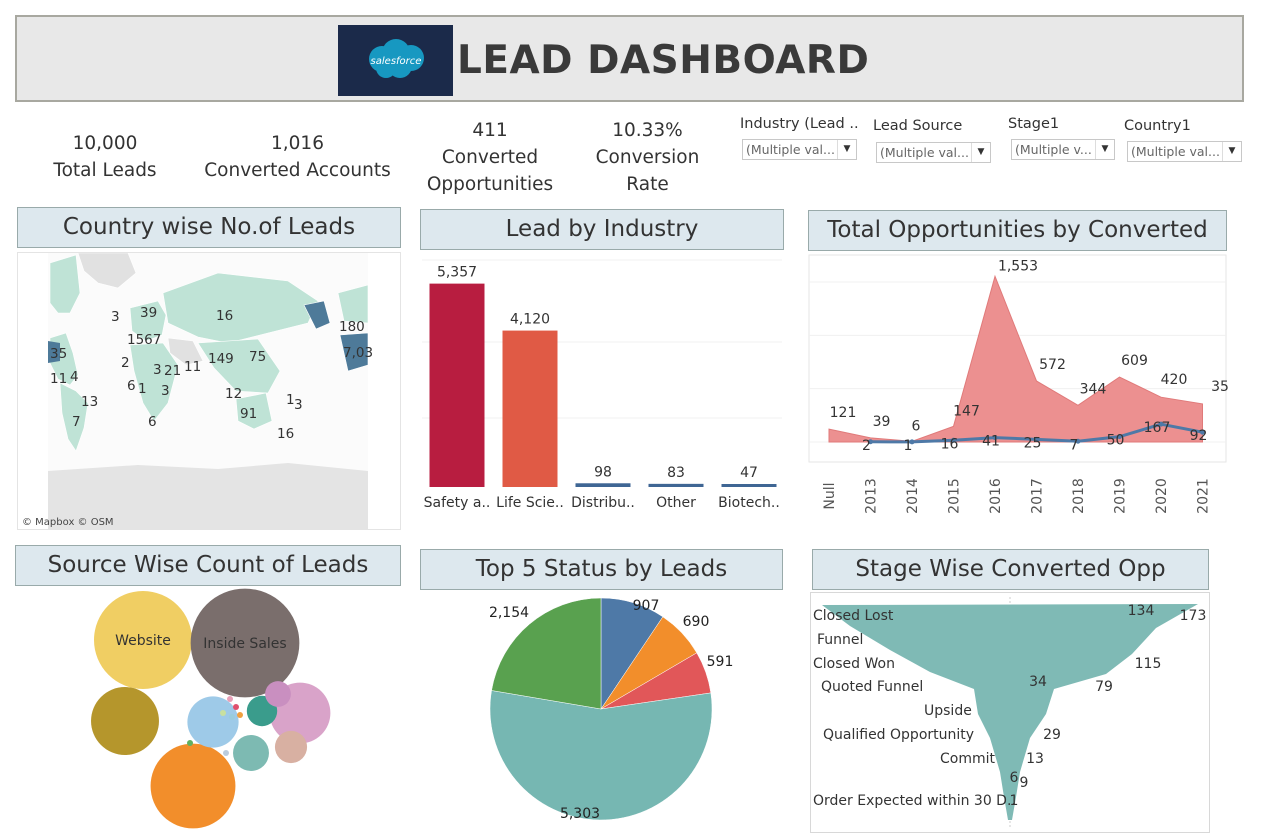  I want to click on pie-value-label: 5,303, so click(580, 814).